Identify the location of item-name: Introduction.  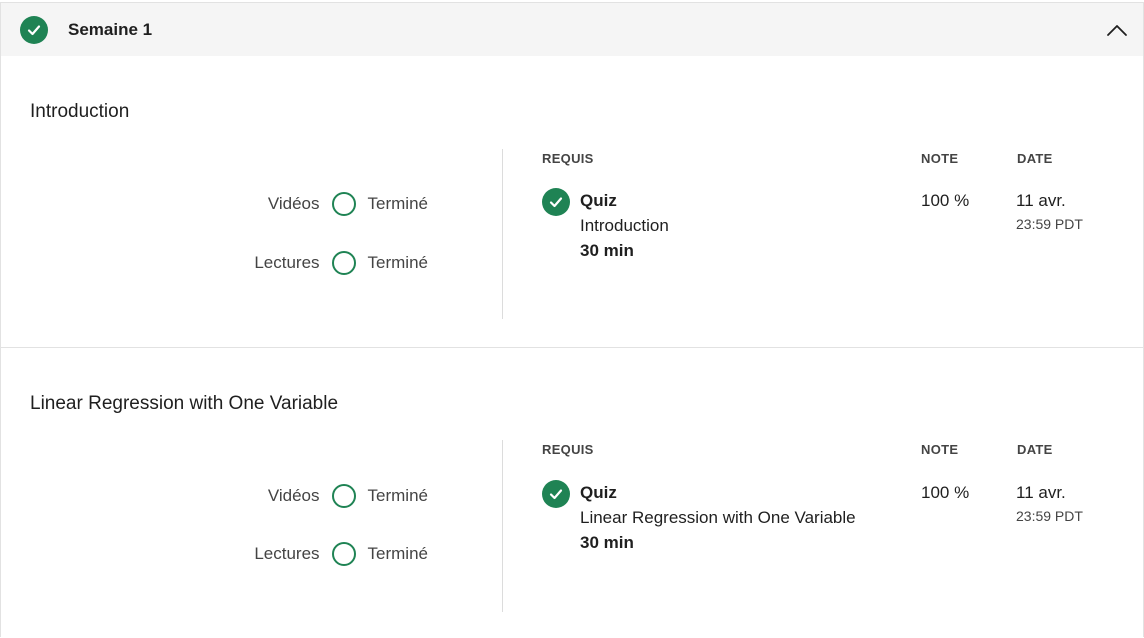
(624, 226).